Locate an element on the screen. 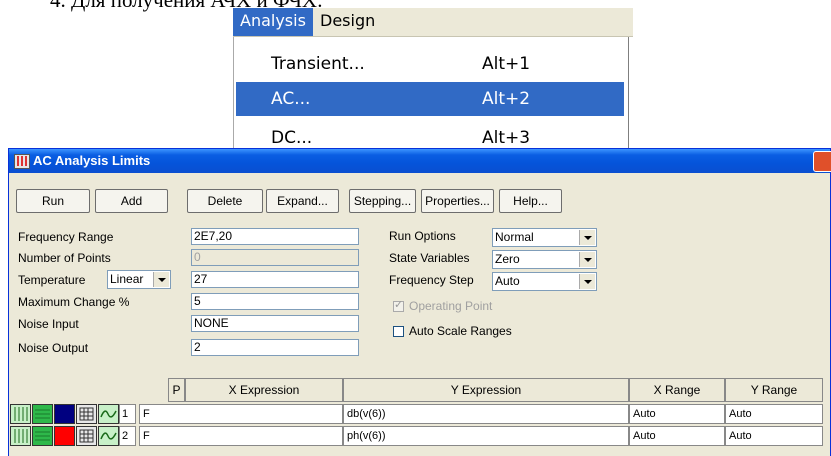 This screenshot has height=456, width=831. state-variables-label: State Variables is located at coordinates (429, 258).